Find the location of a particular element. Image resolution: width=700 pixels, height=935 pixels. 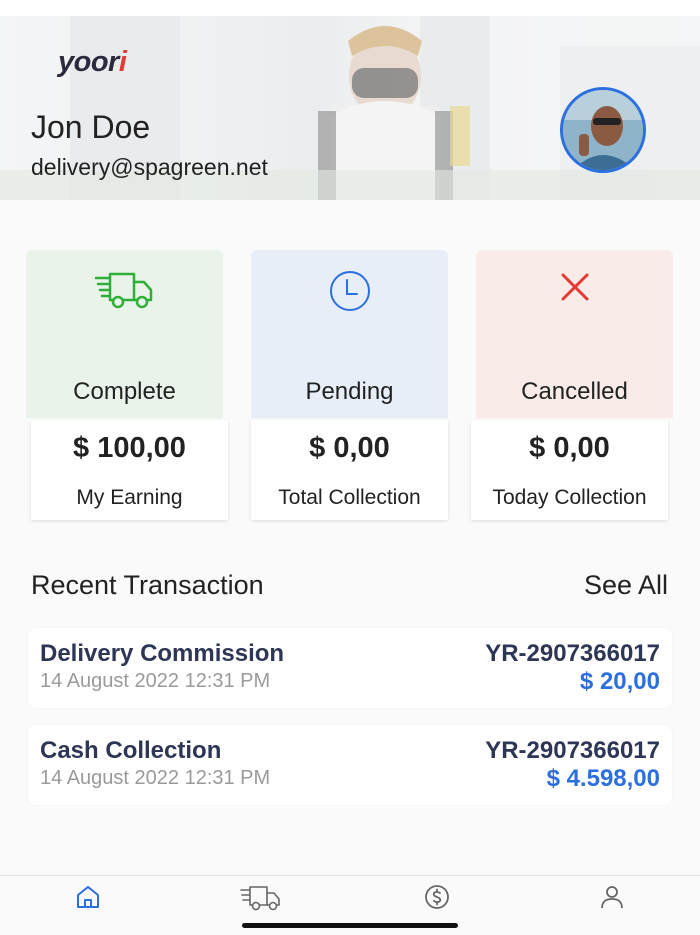

stat-card-header: Cancelled is located at coordinates (574, 334).